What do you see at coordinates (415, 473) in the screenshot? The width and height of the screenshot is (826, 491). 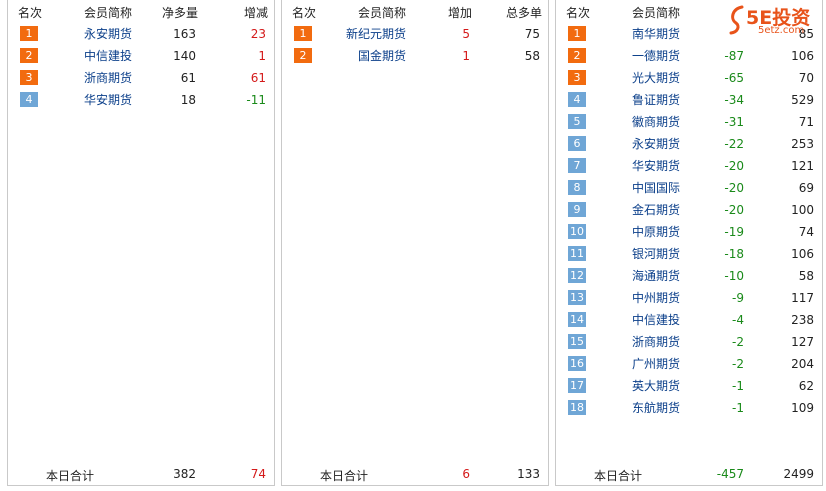 I see `daily-total-row: 本日合计 6 133` at bounding box center [415, 473].